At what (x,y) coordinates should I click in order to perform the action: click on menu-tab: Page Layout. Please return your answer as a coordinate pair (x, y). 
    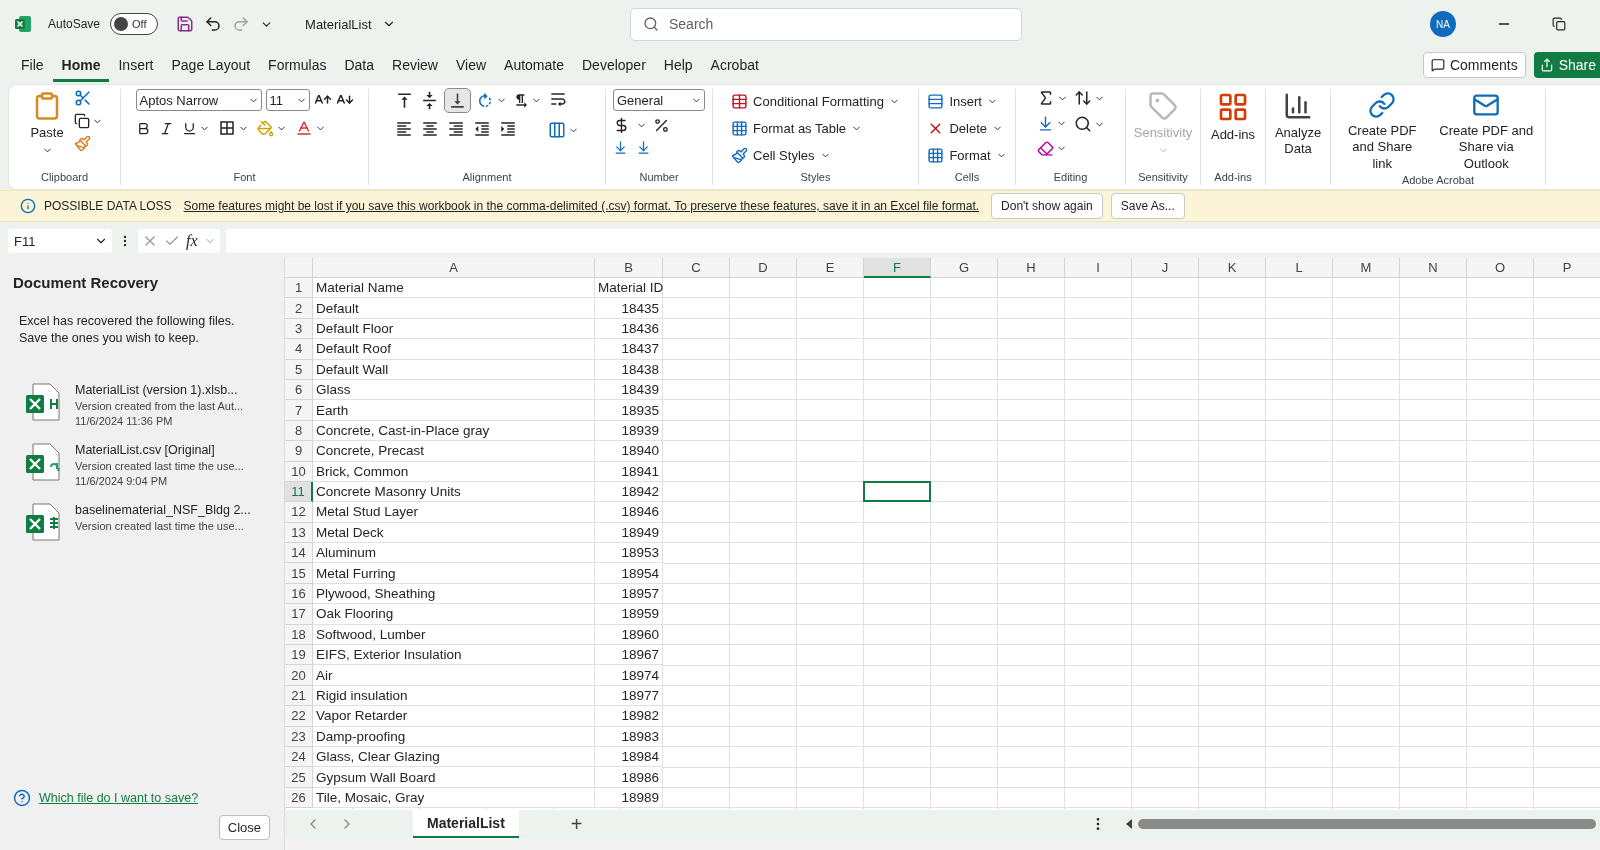
    Looking at the image, I should click on (211, 69).